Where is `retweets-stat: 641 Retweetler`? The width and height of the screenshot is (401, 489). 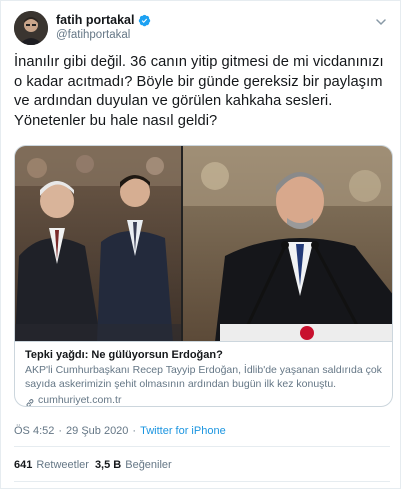 retweets-stat: 641 Retweetler is located at coordinates (51, 465).